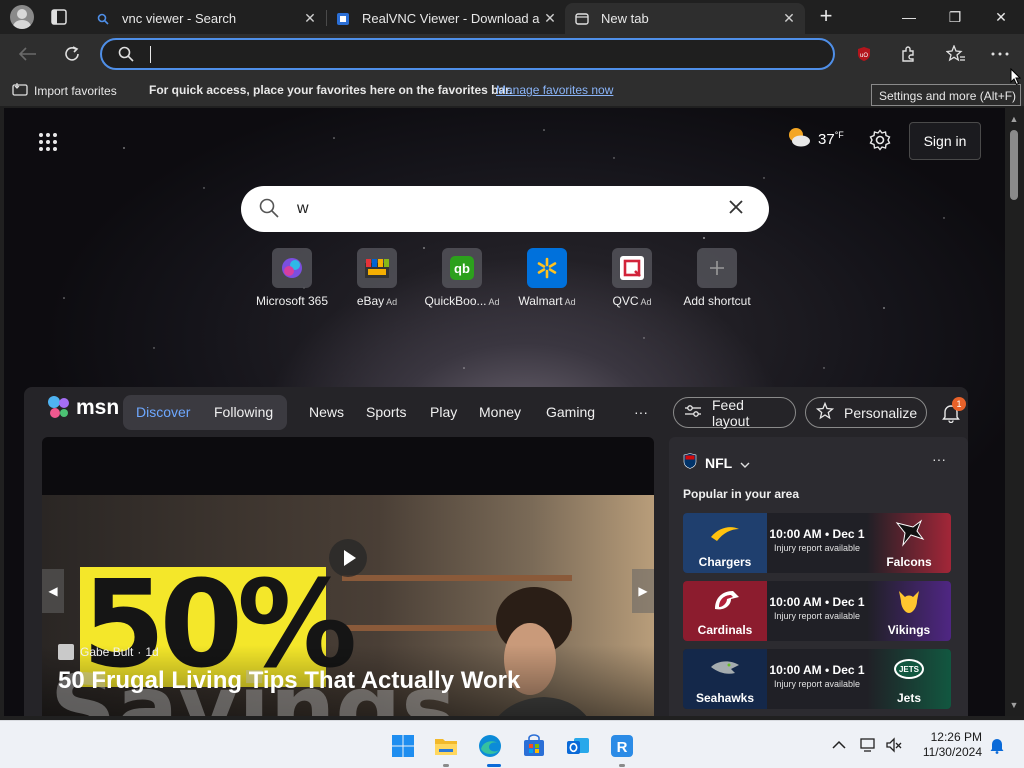  I want to click on maximize-button: ❐, so click(955, 17).